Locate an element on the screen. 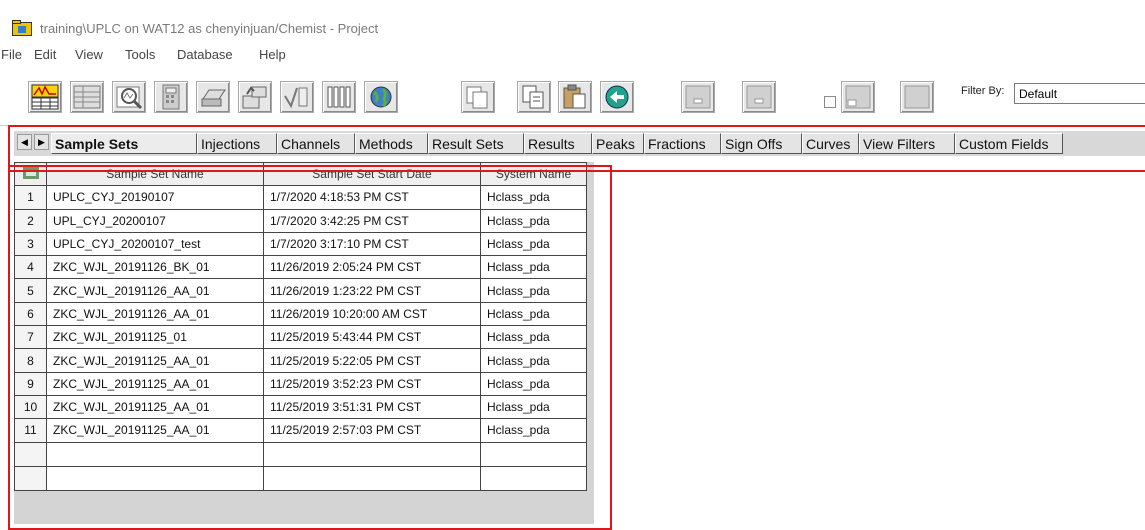 This screenshot has width=1145, height=530. tab-custom-fields: Custom Fields is located at coordinates (1009, 143).